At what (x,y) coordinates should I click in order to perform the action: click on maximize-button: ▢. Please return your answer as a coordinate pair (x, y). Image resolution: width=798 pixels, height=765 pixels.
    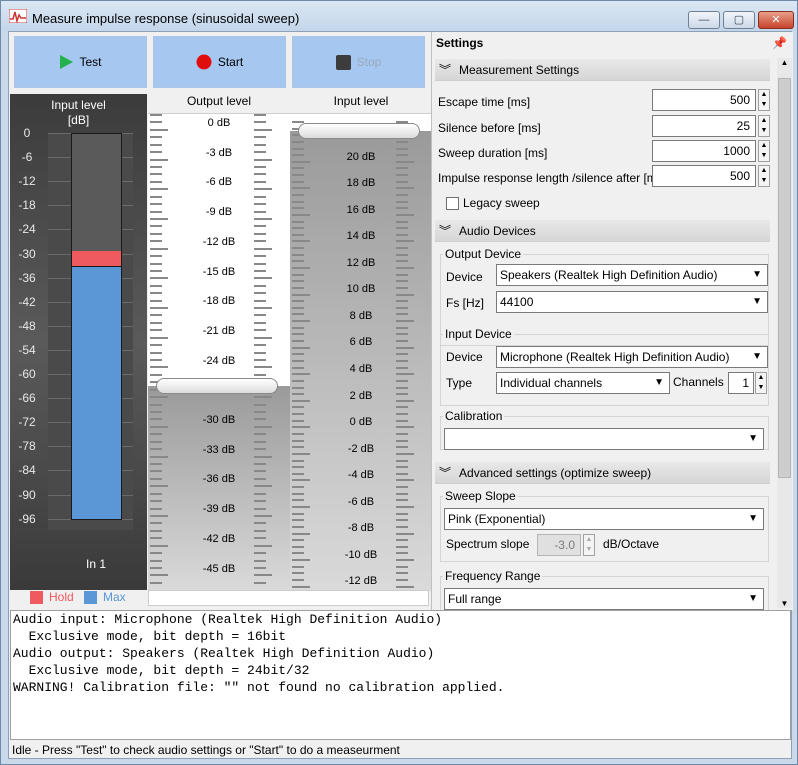
    Looking at the image, I should click on (739, 20).